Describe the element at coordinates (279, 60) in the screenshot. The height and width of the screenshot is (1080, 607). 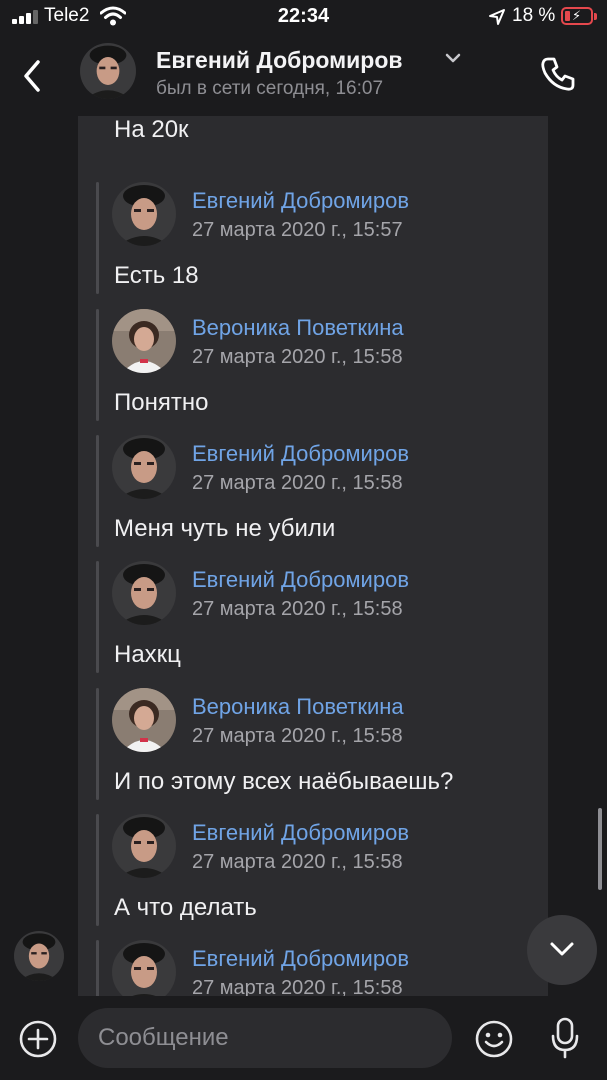
I see `contact-name: Евгений Добромиров` at that location.